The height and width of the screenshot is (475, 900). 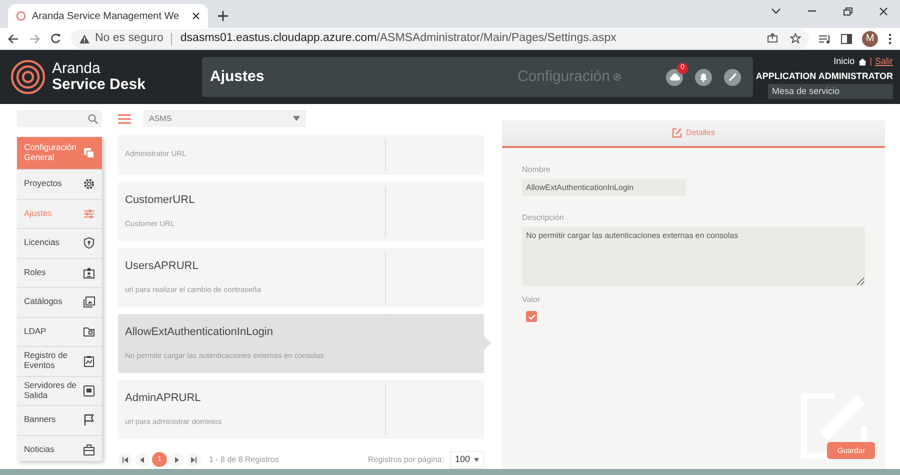 I want to click on menu-icon, so click(x=124, y=119).